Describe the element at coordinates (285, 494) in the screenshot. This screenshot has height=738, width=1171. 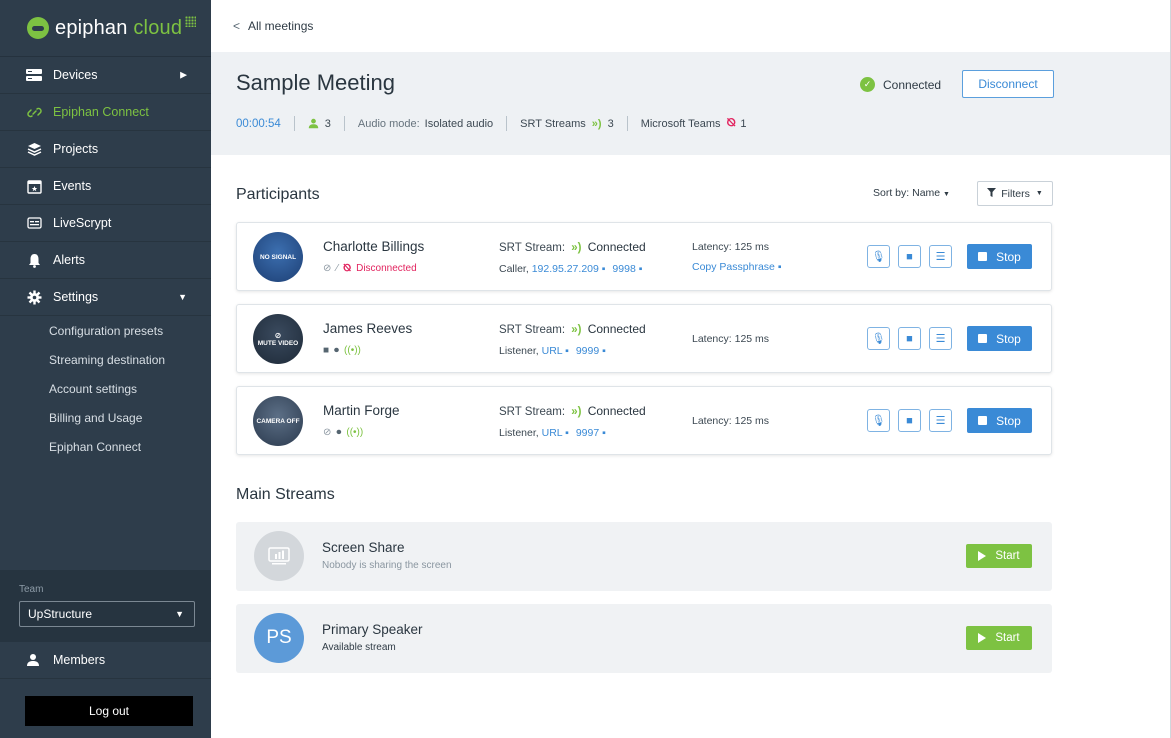
I see `main-streams-heading: Main Streams` at that location.